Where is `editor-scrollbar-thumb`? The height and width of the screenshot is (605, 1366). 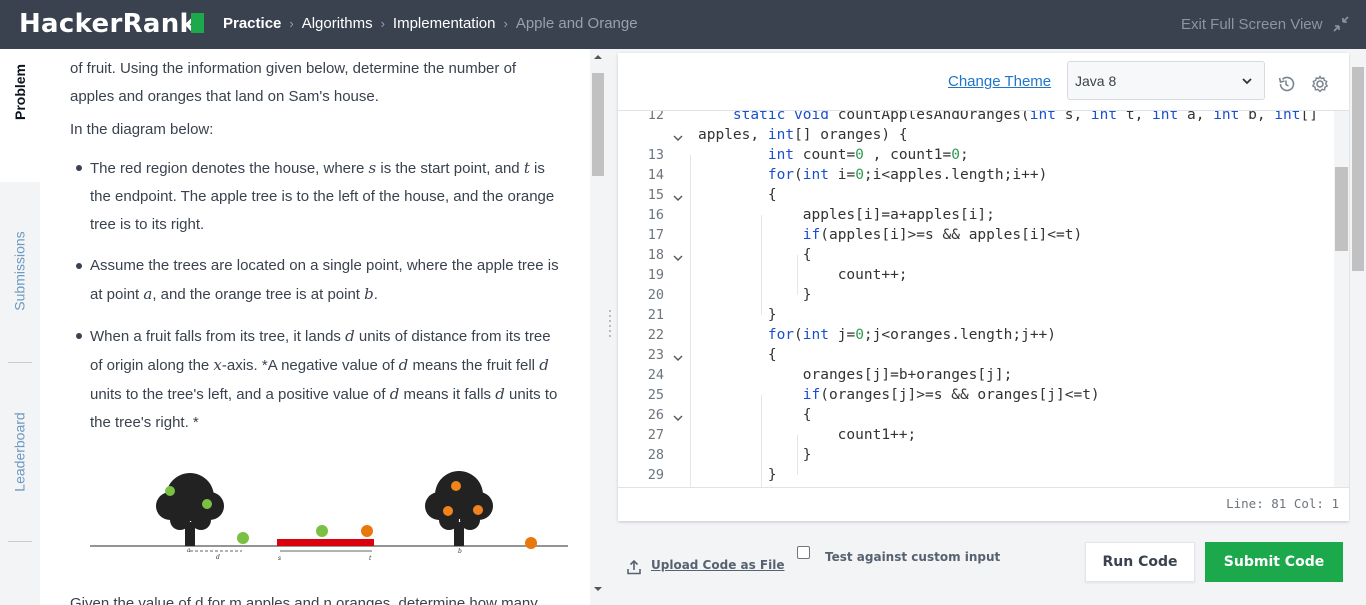
editor-scrollbar-thumb is located at coordinates (1341, 209).